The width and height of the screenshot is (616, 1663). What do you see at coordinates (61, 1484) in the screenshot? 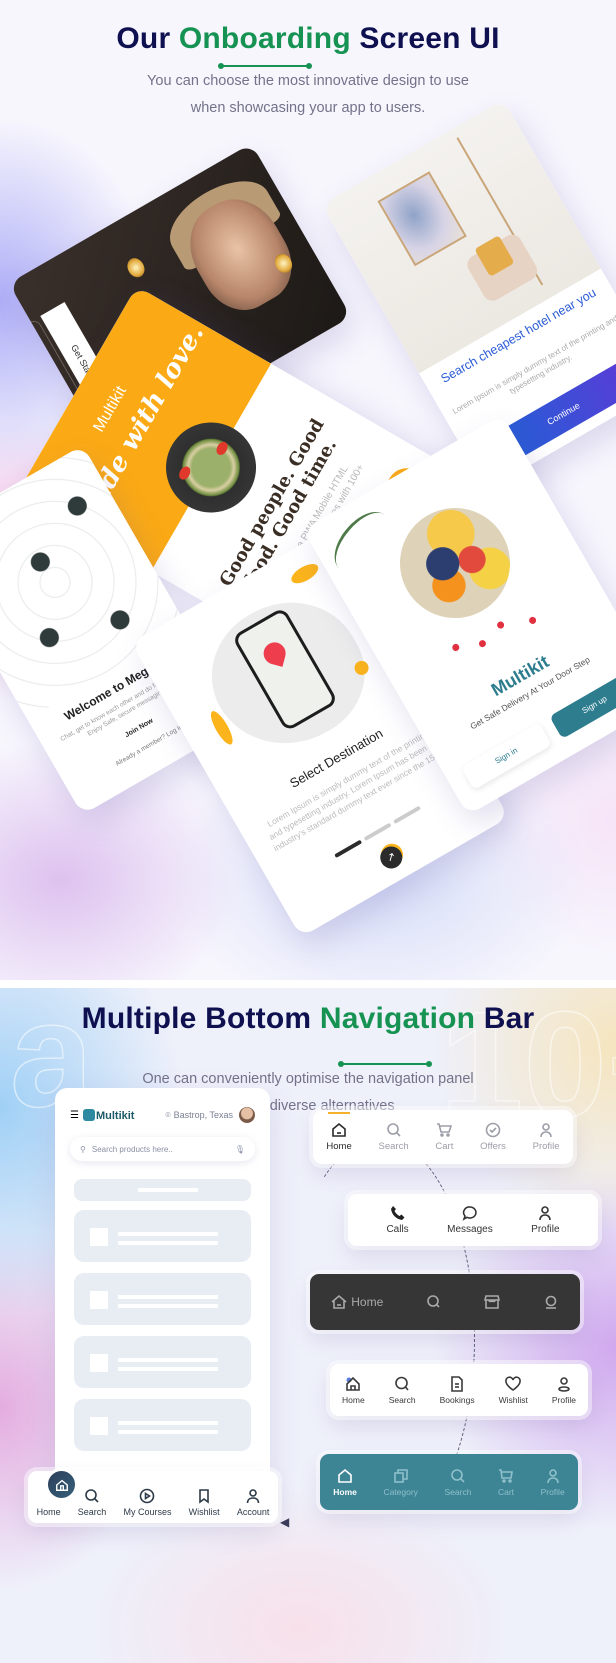
I see `home-fab-button` at bounding box center [61, 1484].